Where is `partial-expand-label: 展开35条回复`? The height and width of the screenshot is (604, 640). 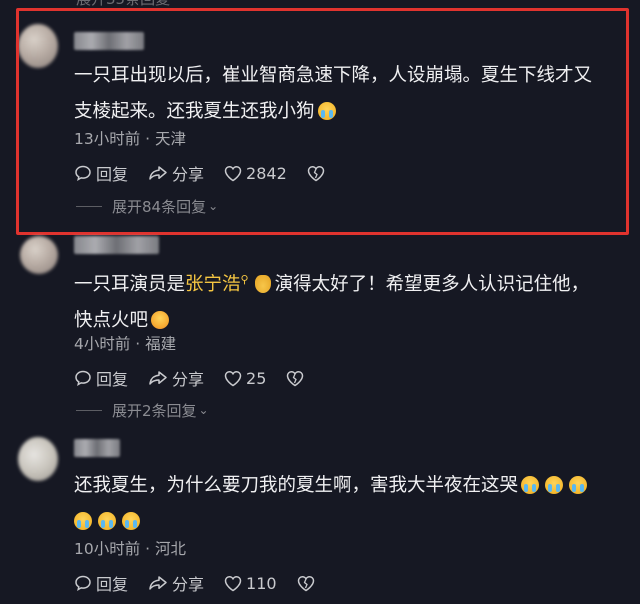 partial-expand-label: 展开35条回复 is located at coordinates (123, 4).